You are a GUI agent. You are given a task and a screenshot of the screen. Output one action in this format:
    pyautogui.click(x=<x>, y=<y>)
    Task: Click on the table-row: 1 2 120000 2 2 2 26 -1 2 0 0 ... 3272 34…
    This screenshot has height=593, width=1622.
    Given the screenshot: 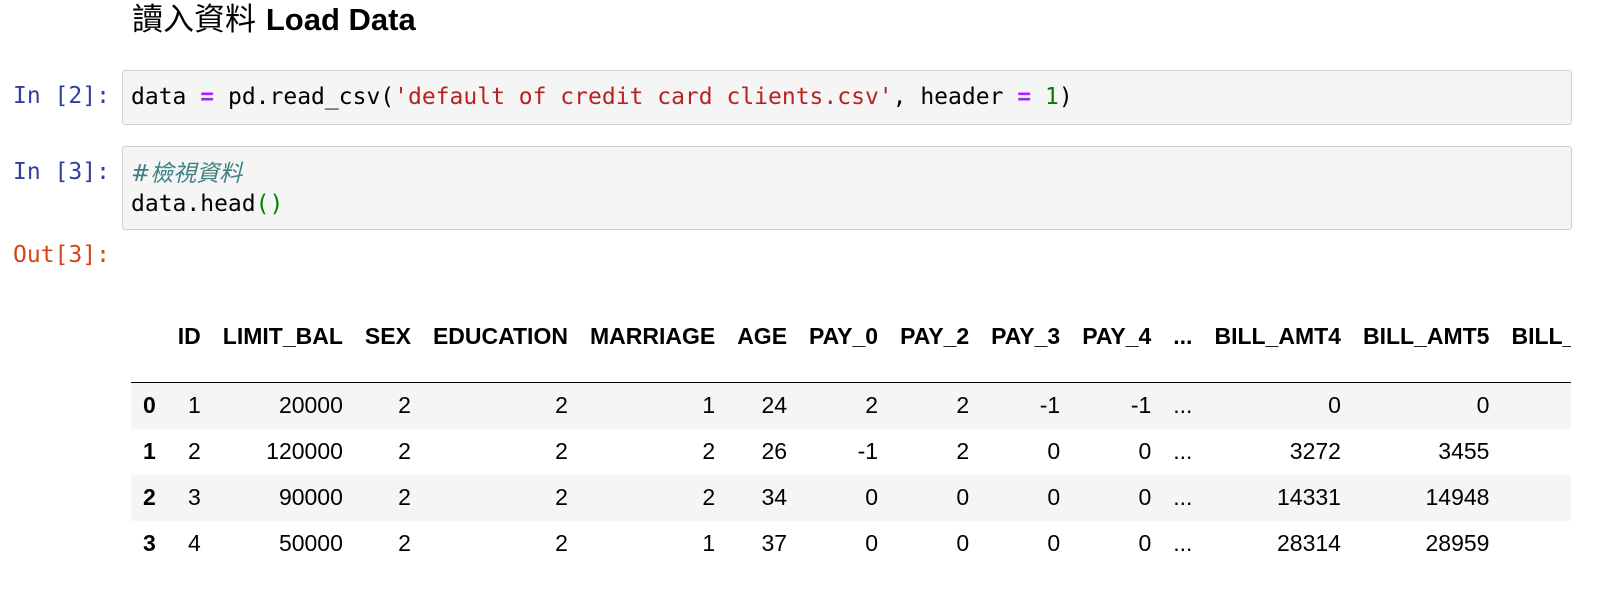 What is the action you would take?
    pyautogui.click(x=851, y=451)
    